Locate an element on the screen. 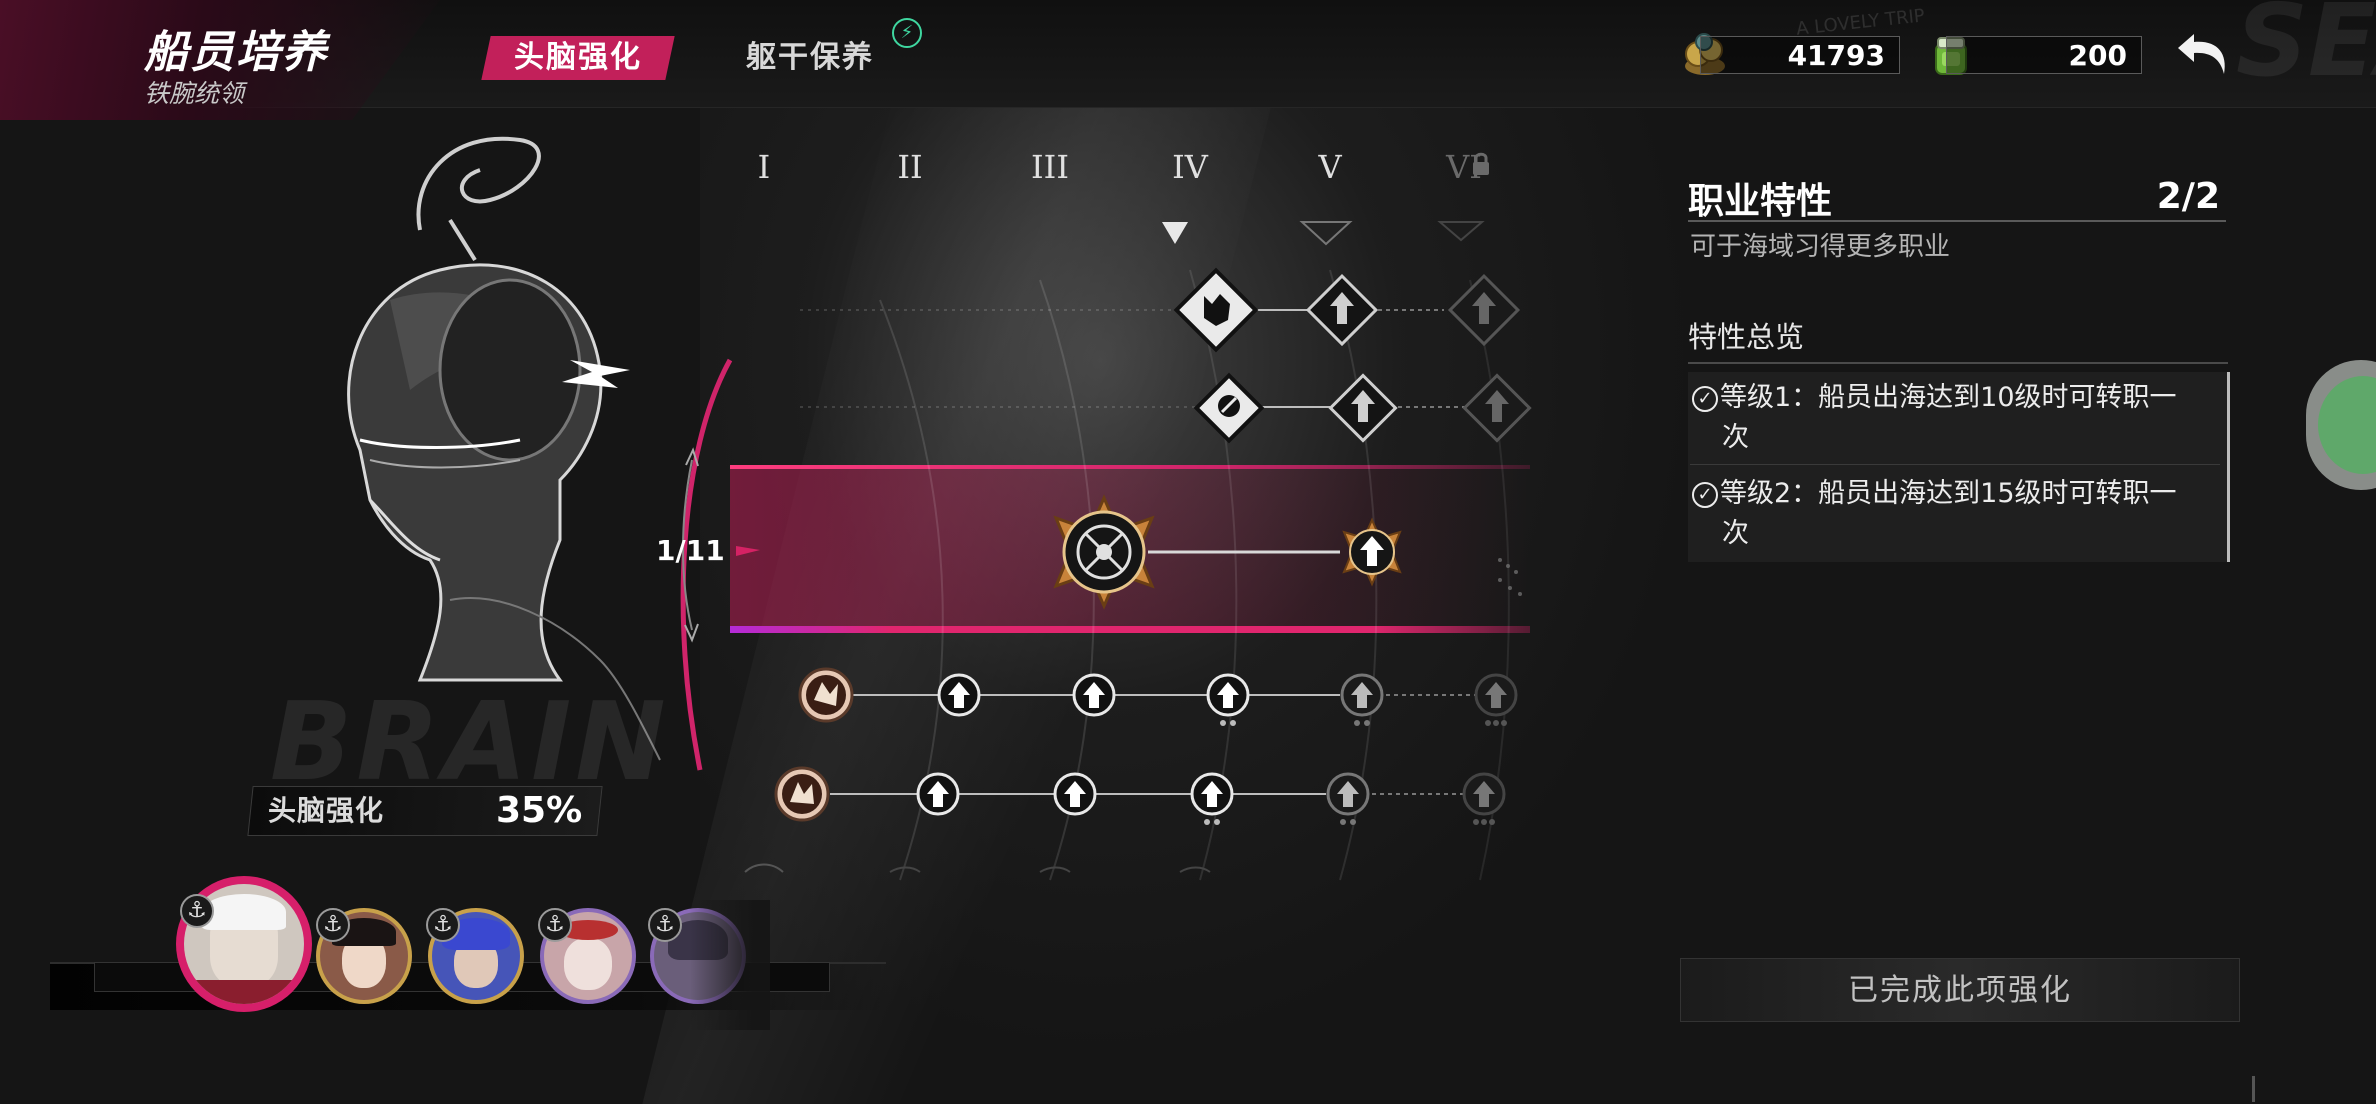 The height and width of the screenshot is (1104, 2376). overview-divider is located at coordinates (1958, 363).